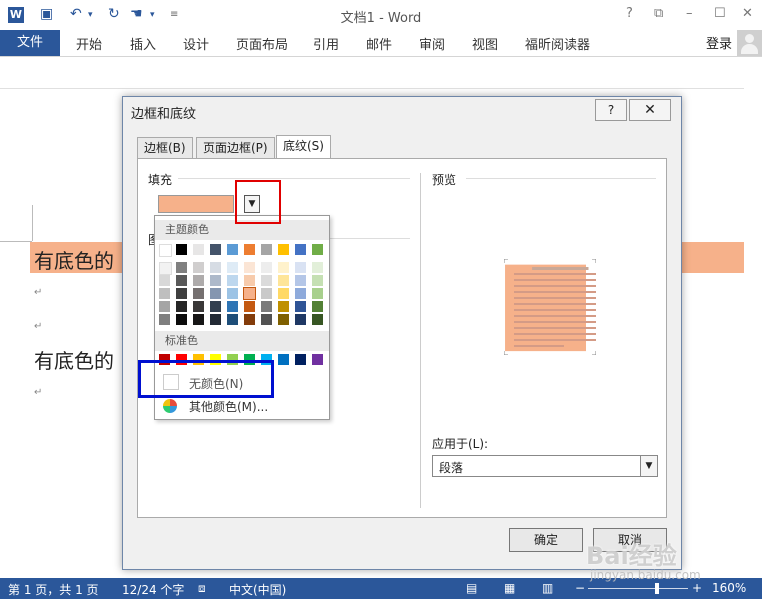  I want to click on minimize-button: –, so click(689, 13).